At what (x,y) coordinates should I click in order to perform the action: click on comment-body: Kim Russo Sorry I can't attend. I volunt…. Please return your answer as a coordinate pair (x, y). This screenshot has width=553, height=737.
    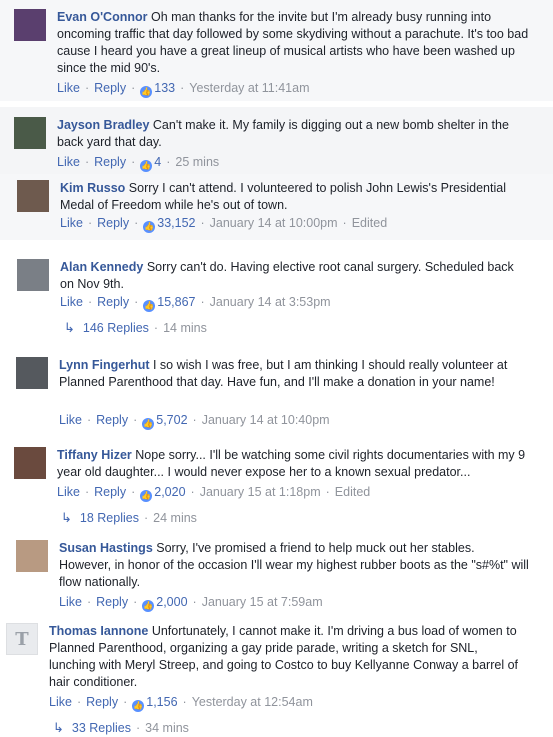
    Looking at the image, I should click on (295, 197).